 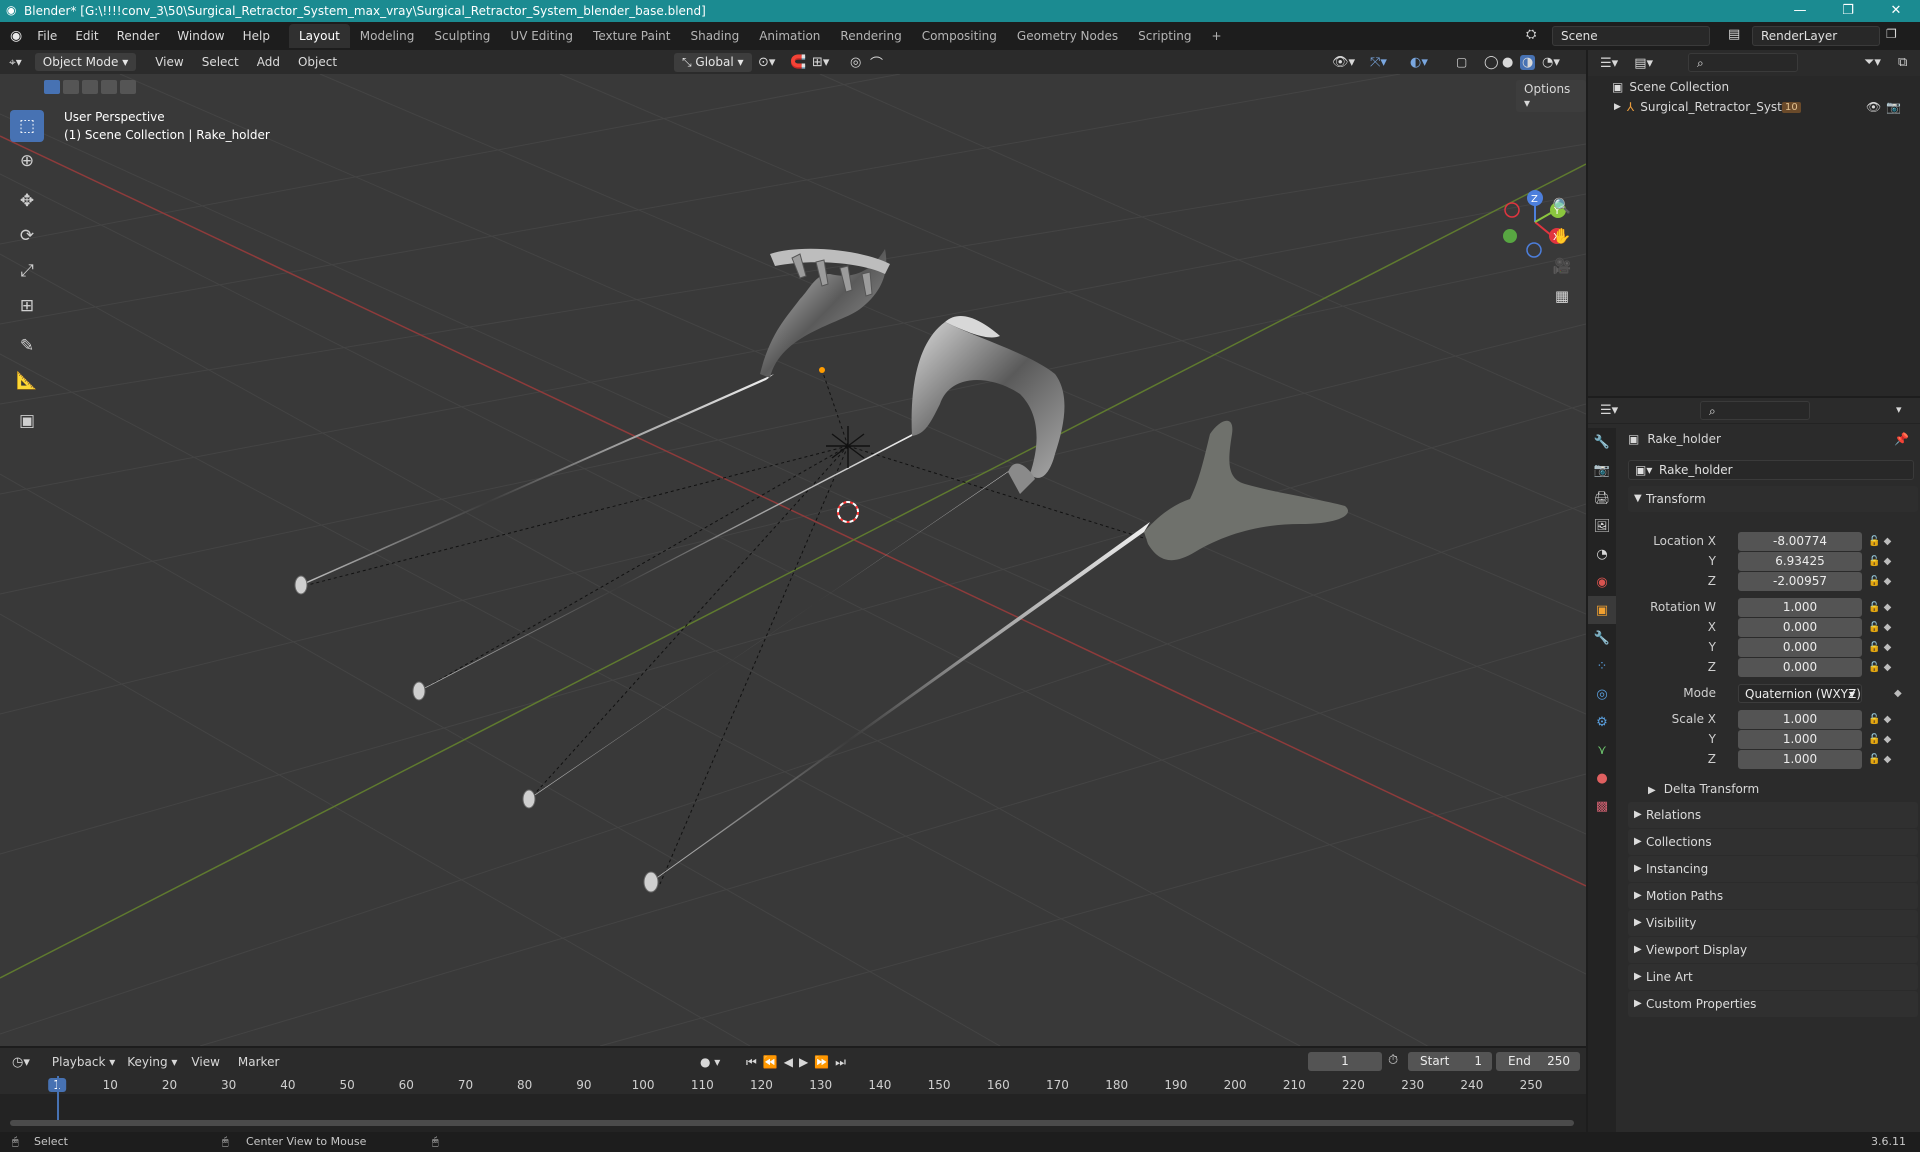 What do you see at coordinates (47, 36) in the screenshot?
I see `menu-file: File` at bounding box center [47, 36].